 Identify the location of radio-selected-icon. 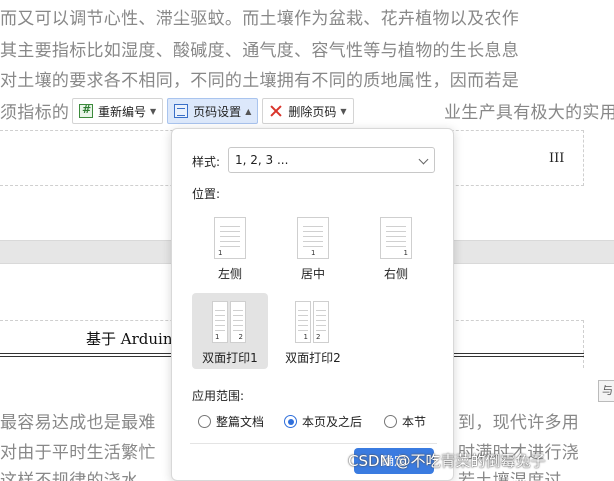
(290, 421).